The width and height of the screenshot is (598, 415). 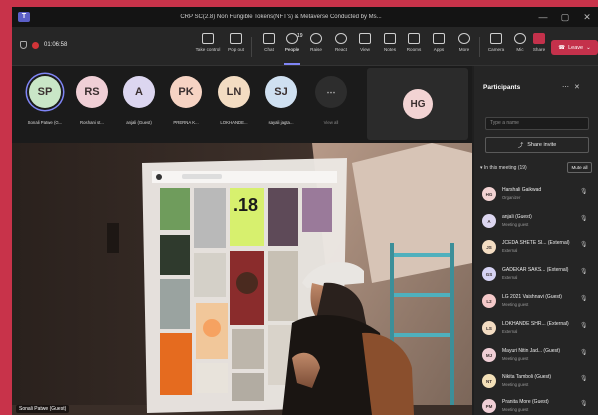 I want to click on raise-hand-button: Raise, so click(x=316, y=42).